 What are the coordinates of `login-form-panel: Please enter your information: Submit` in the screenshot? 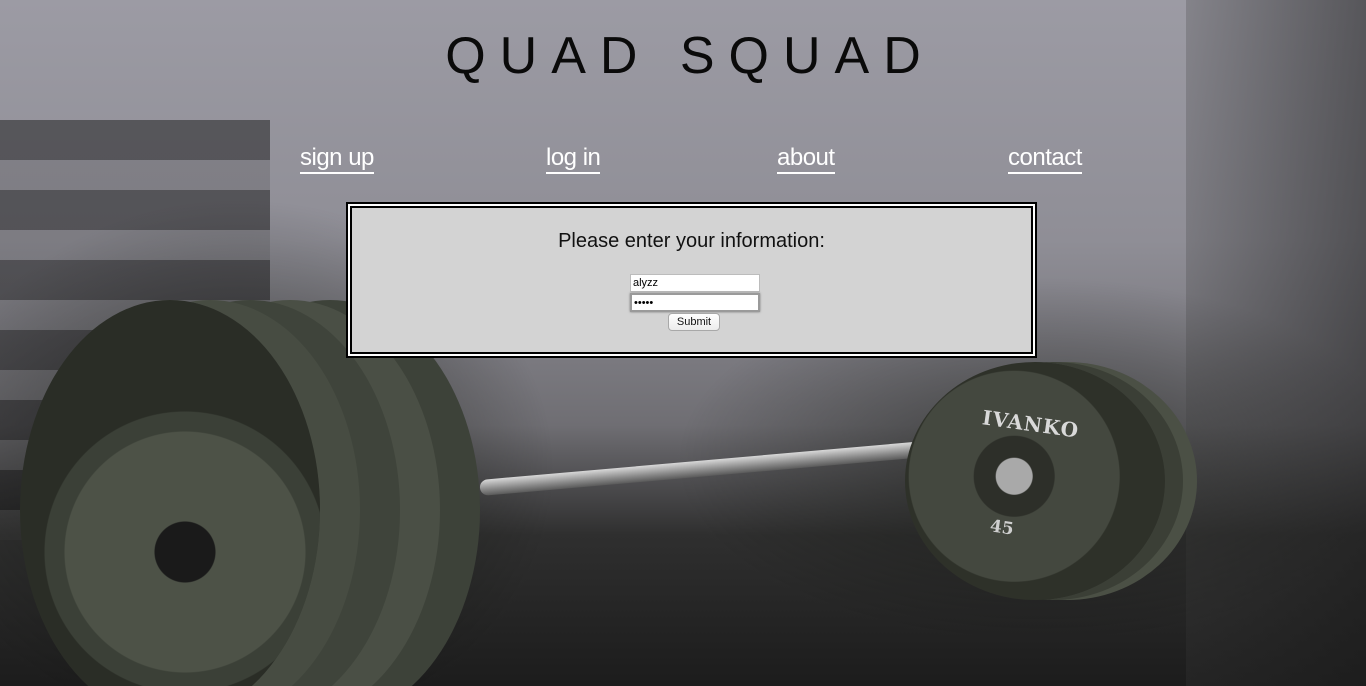 It's located at (691, 280).